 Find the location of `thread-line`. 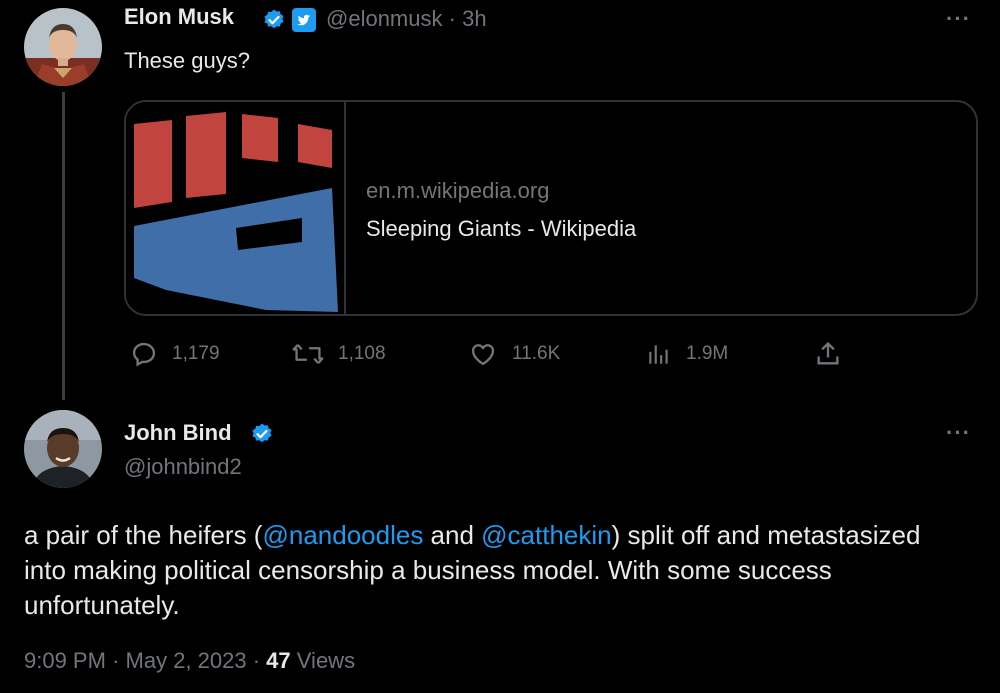

thread-line is located at coordinates (63, 246).